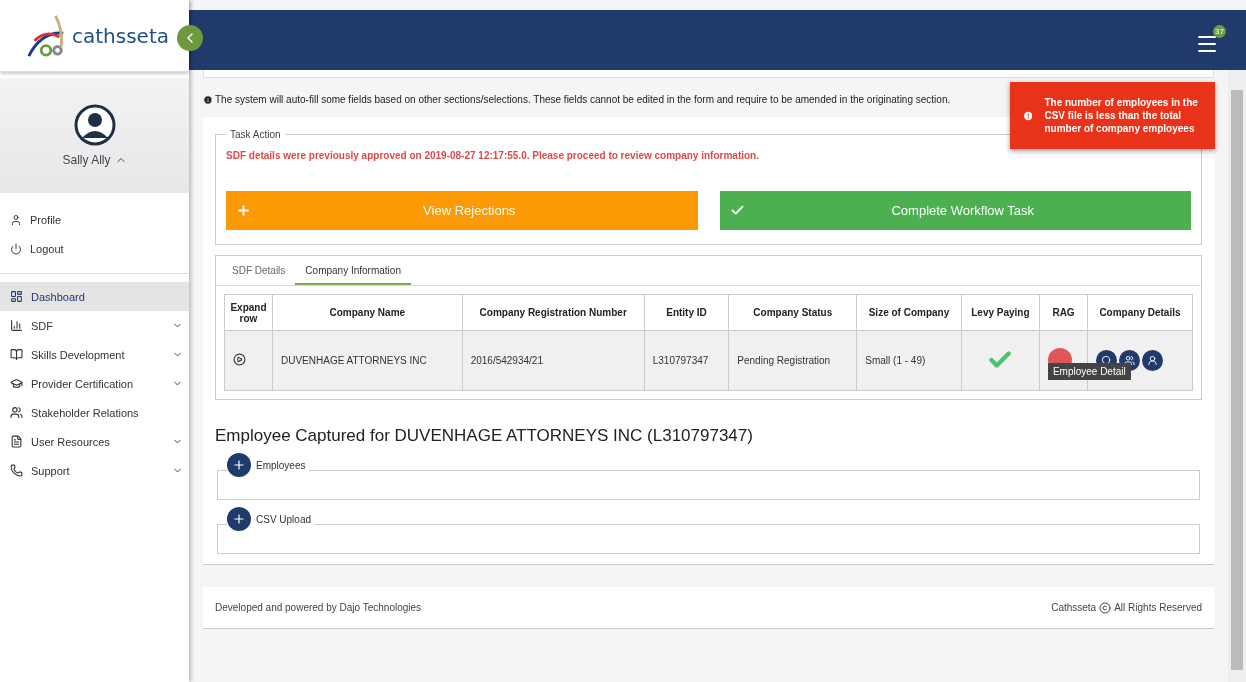 This screenshot has width=1246, height=682. Describe the element at coordinates (1105, 607) in the screenshot. I see `copyright-icon` at that location.